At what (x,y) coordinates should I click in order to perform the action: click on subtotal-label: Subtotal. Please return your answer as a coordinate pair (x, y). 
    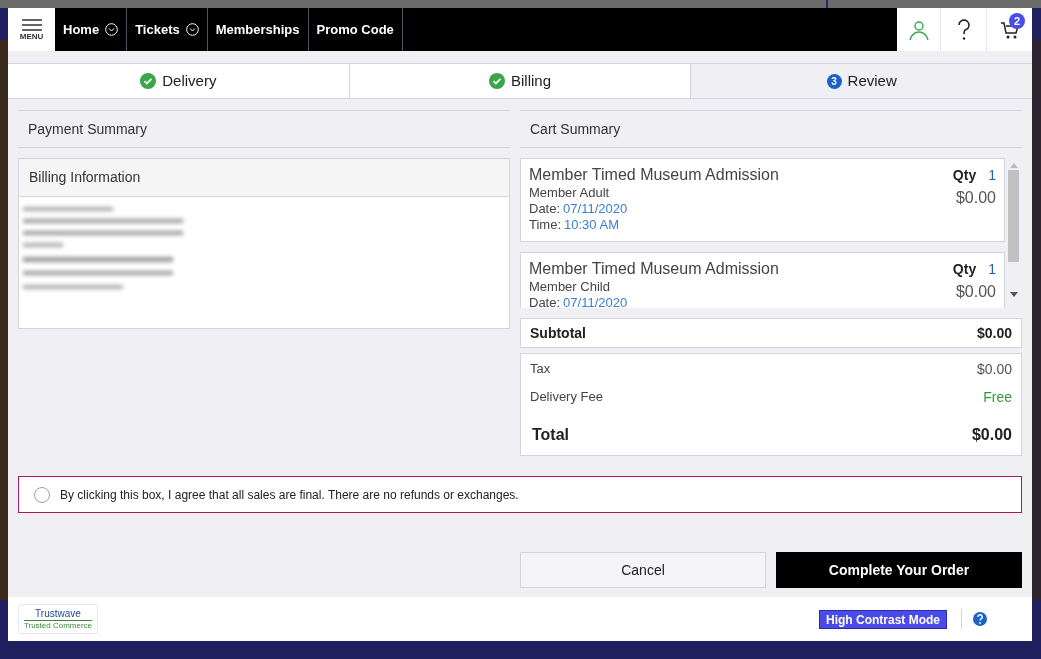
    Looking at the image, I should click on (558, 333).